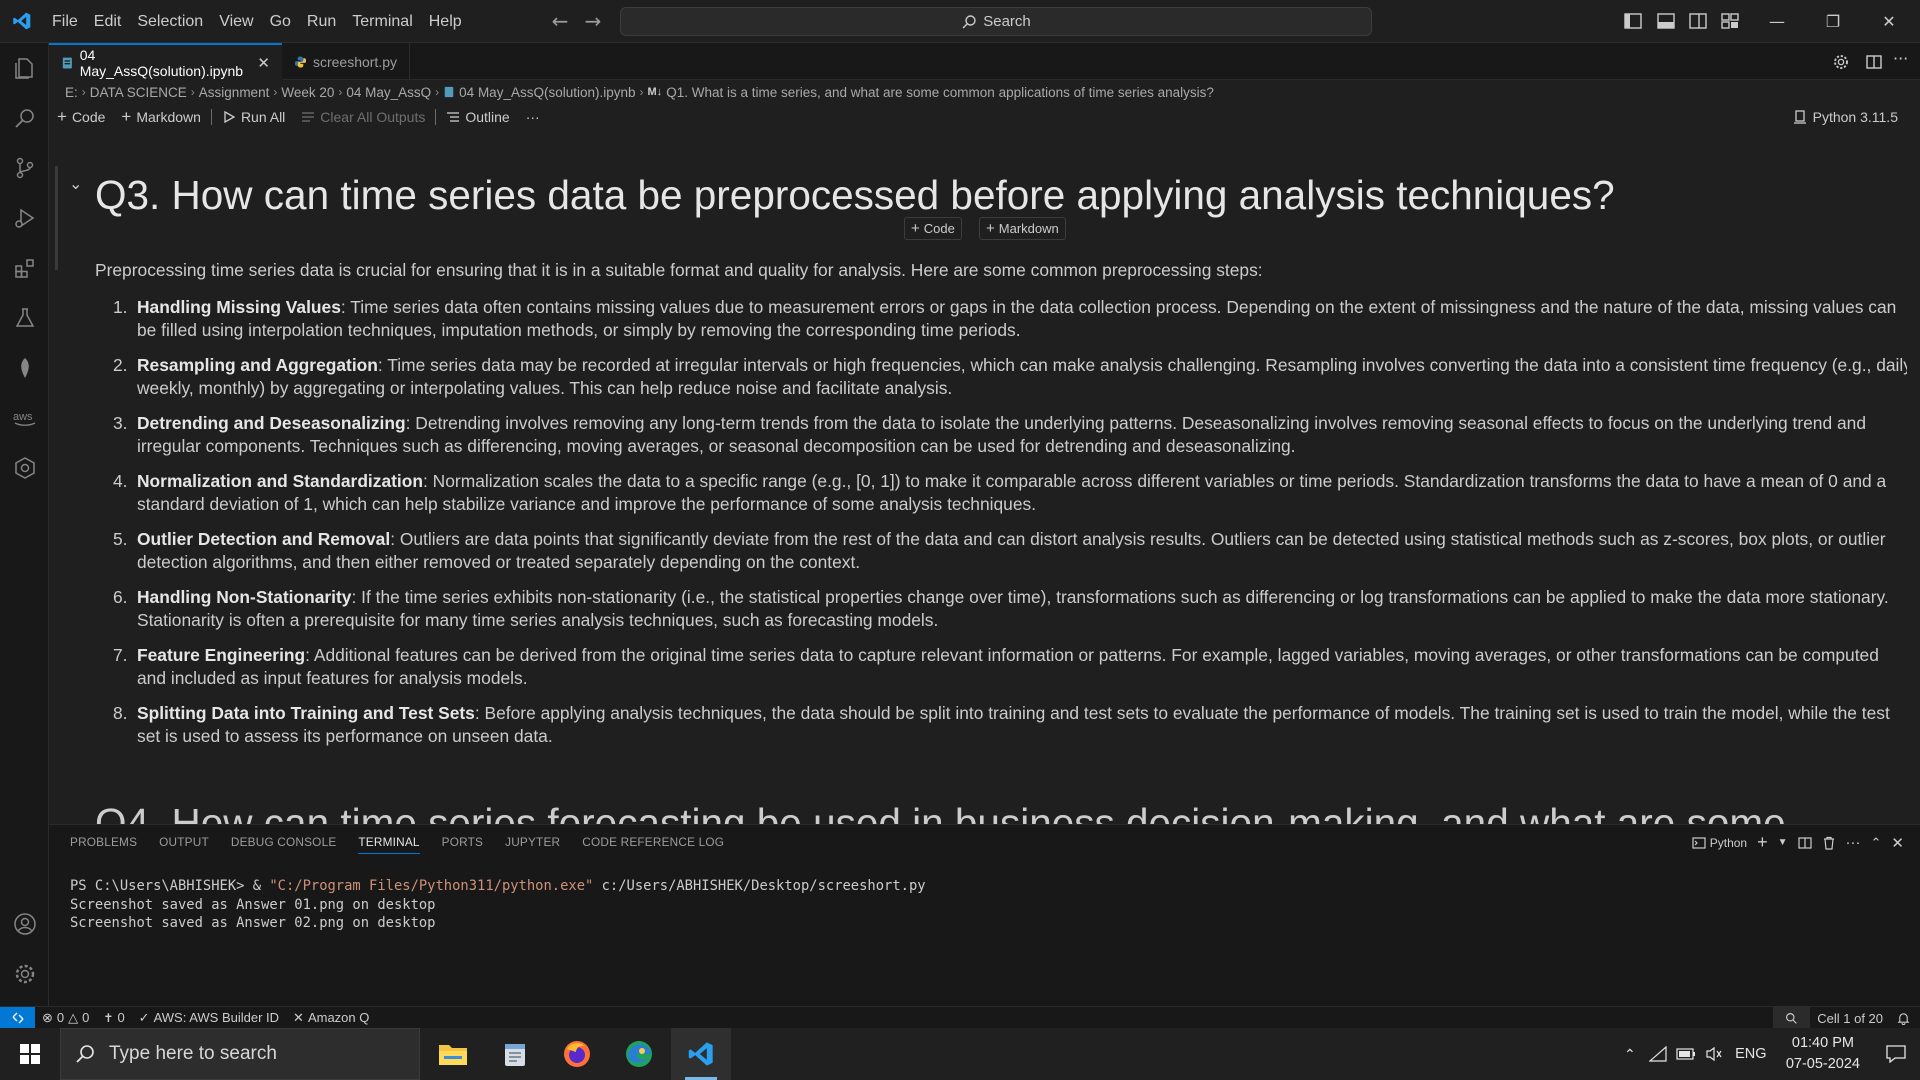 Image resolution: width=1920 pixels, height=1080 pixels. I want to click on cell-position-status: Cell 1 of 20, so click(1850, 1018).